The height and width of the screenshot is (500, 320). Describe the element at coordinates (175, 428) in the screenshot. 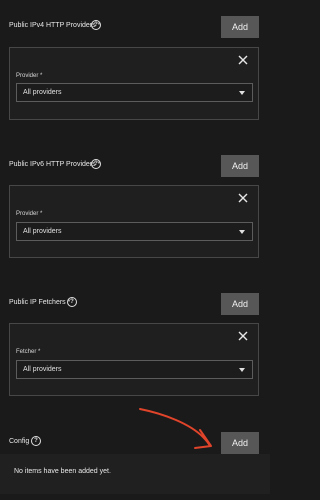

I see `hand-drawn-arrow-icon` at that location.